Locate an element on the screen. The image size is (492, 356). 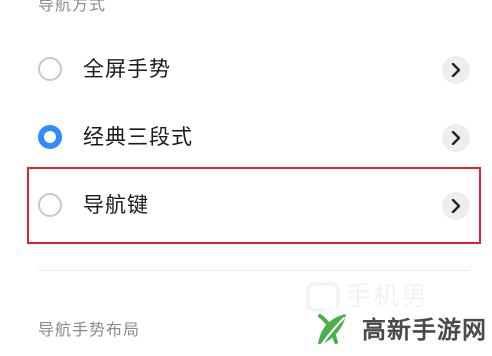
divider is located at coordinates (254, 270).